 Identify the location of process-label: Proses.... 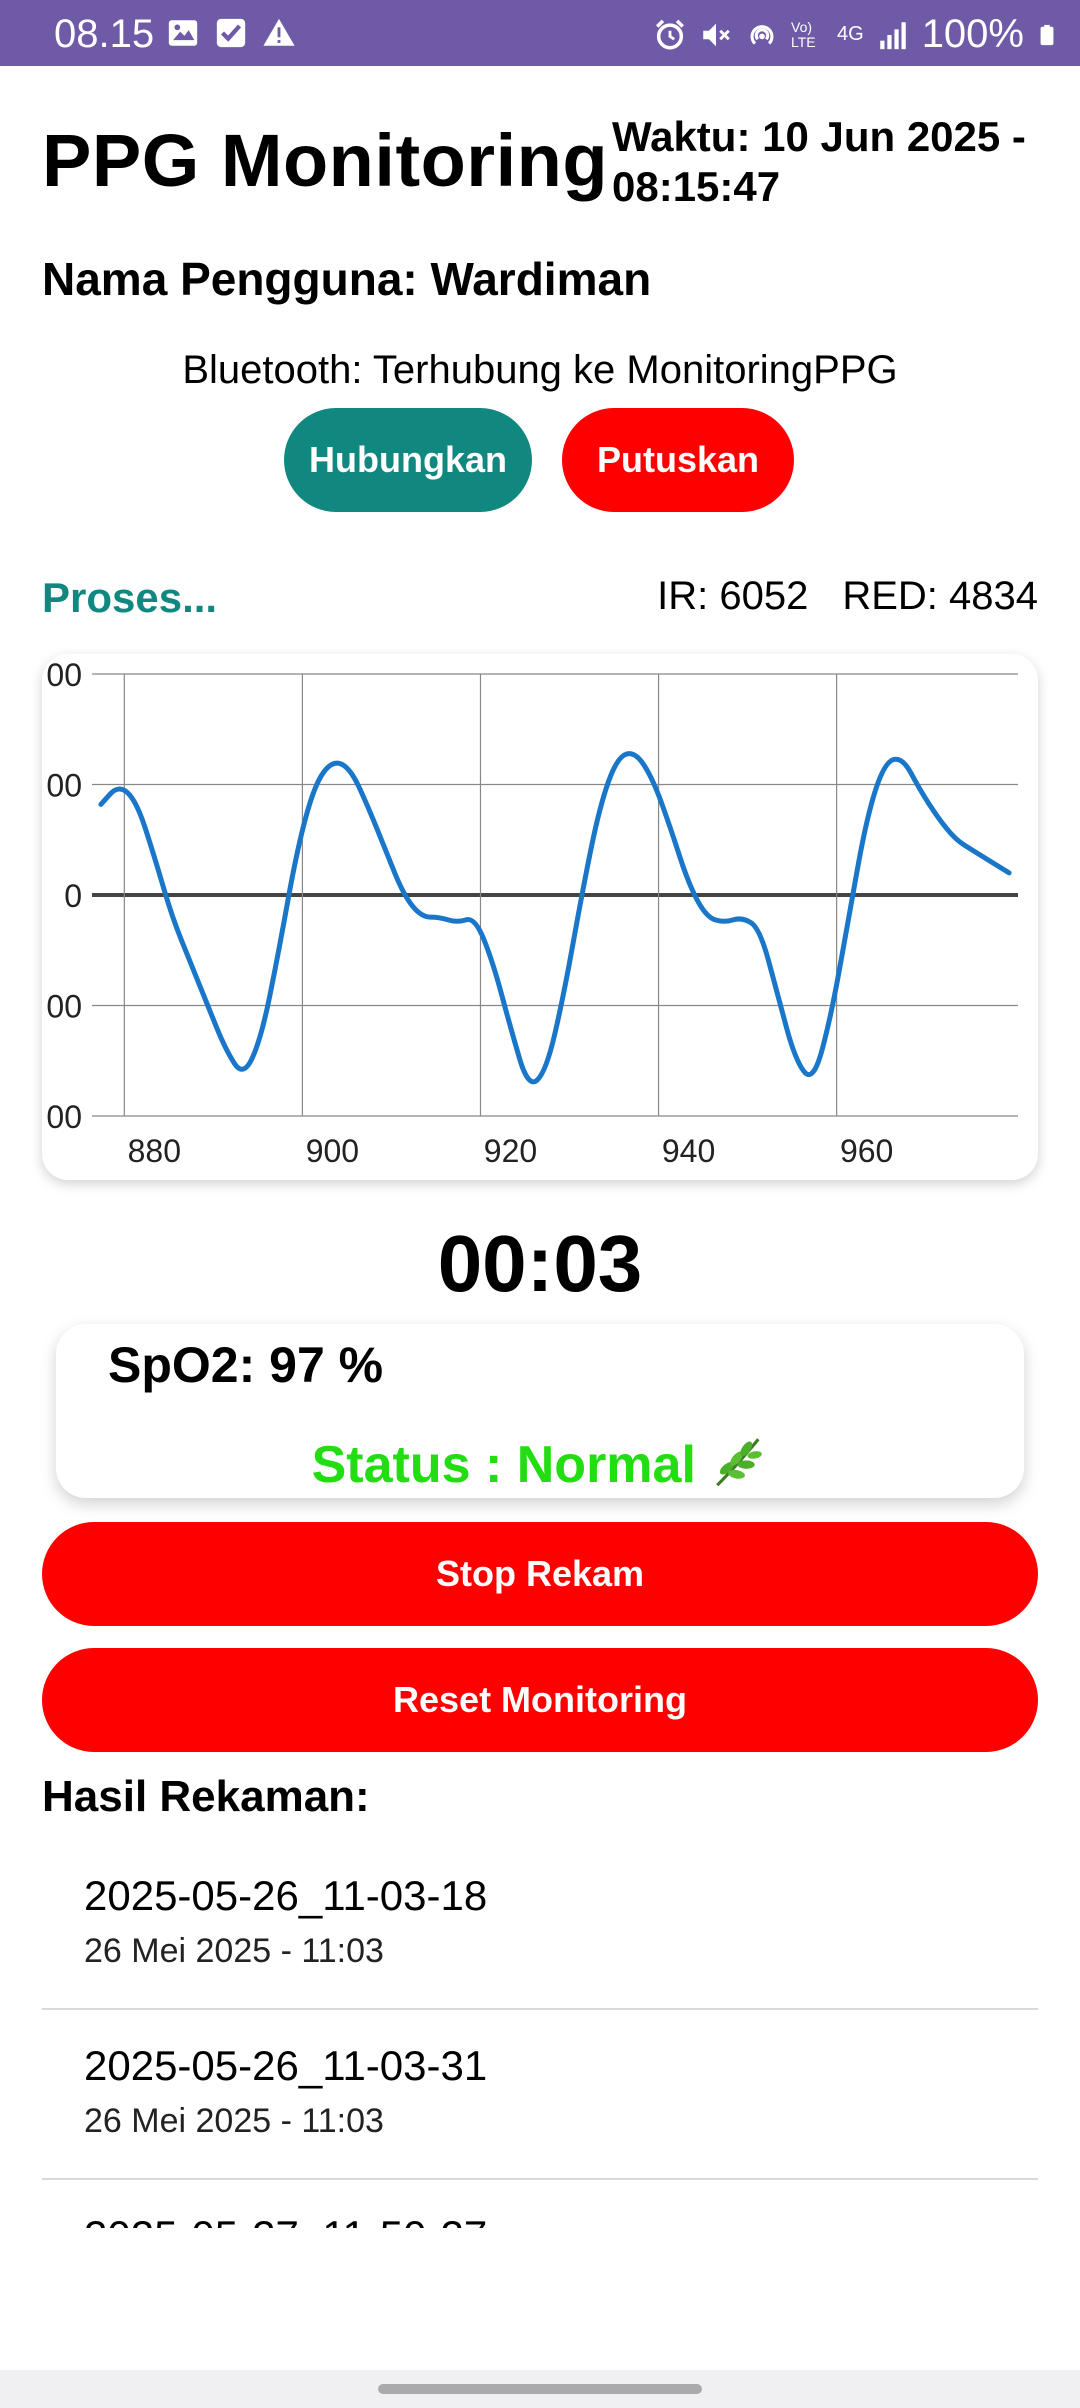
(130, 597).